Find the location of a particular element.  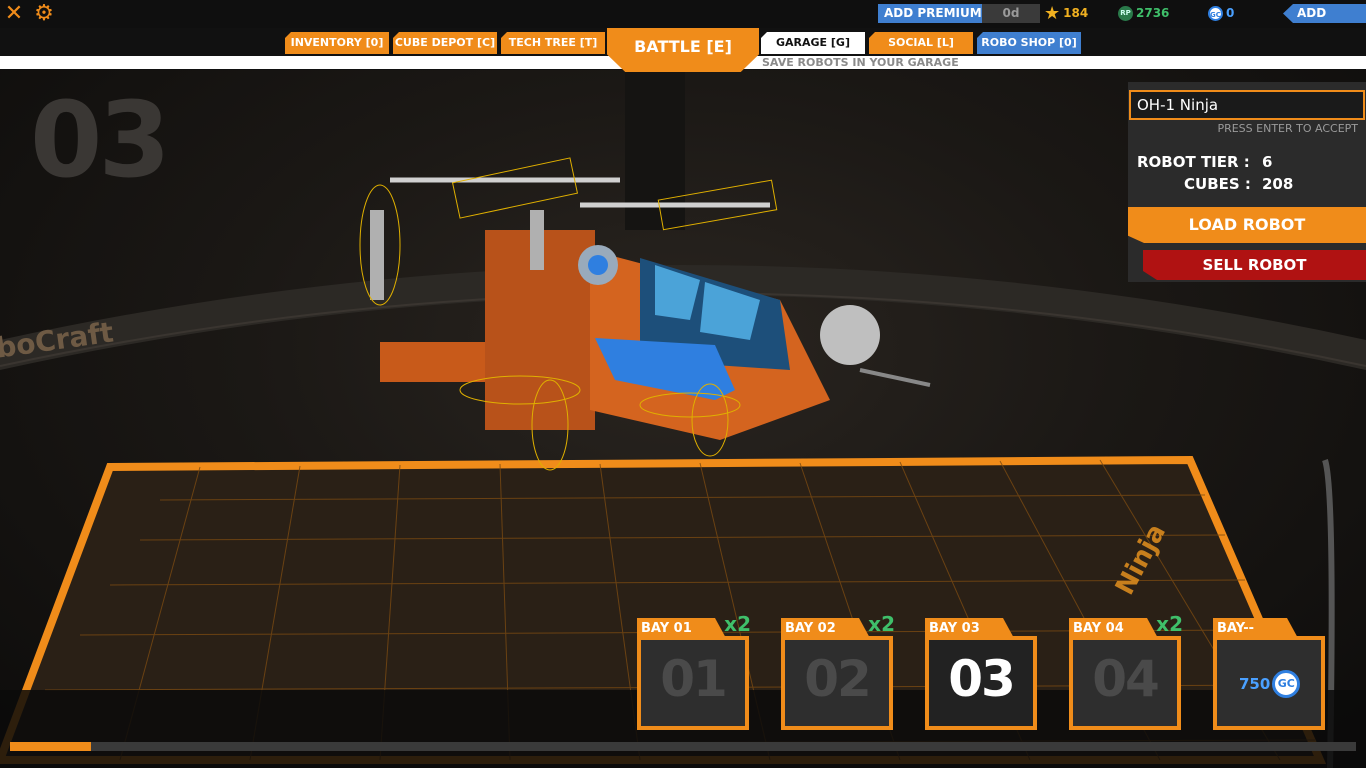

bay-frame: 04 is located at coordinates (1125, 683).